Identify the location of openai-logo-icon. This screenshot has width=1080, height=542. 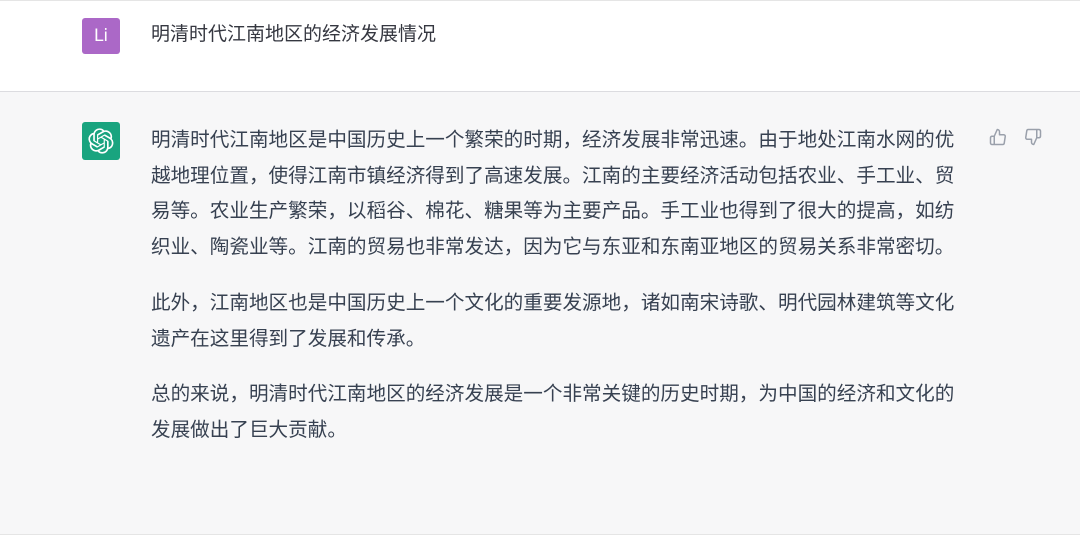
(101, 141).